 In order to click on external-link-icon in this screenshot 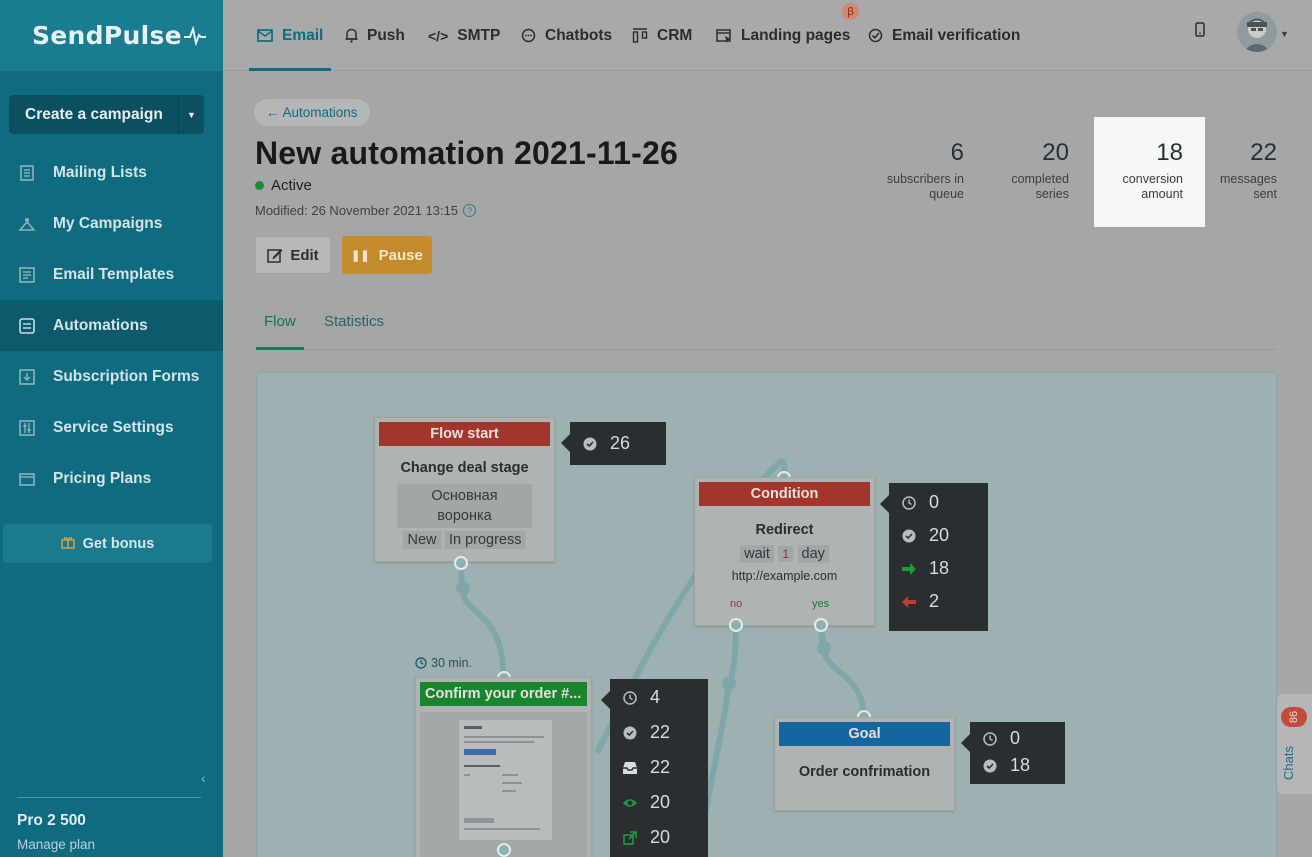, I will do `click(630, 837)`.